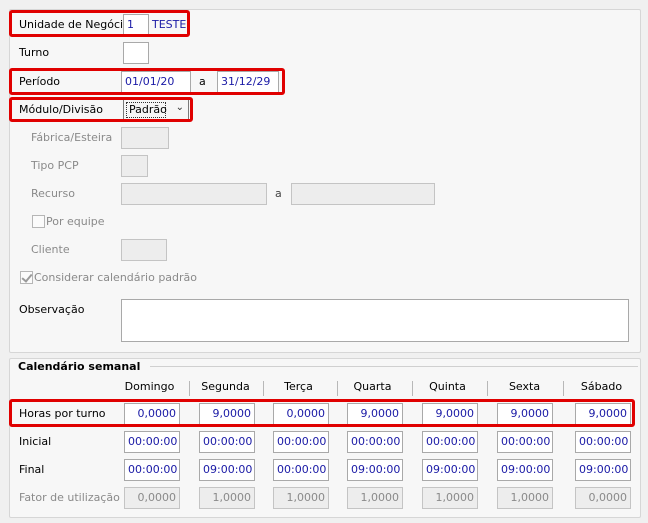 This screenshot has height=523, width=648. What do you see at coordinates (69, 497) in the screenshot?
I see `row-label-fator: Fator de utilização` at bounding box center [69, 497].